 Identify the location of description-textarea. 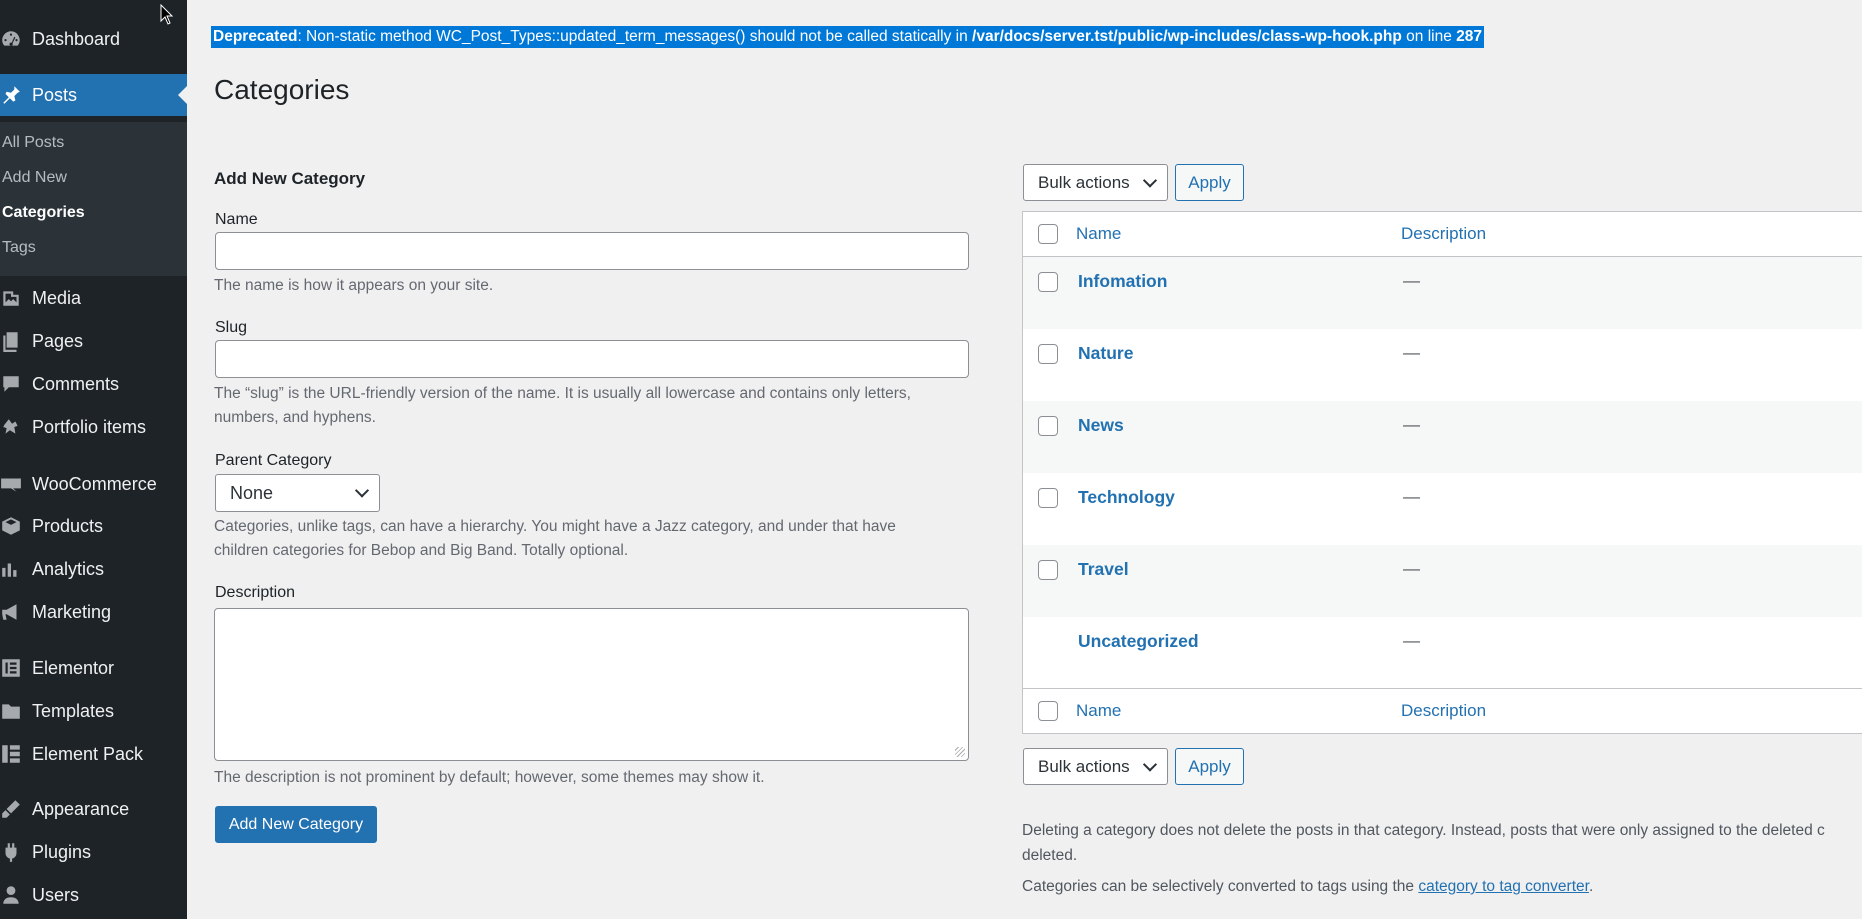
(591, 684).